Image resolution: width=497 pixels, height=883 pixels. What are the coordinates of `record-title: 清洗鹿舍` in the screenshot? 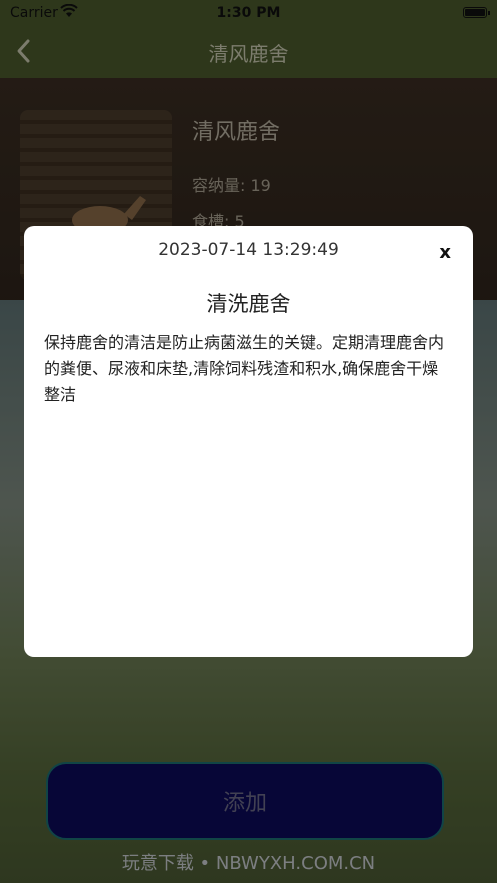 It's located at (248, 304).